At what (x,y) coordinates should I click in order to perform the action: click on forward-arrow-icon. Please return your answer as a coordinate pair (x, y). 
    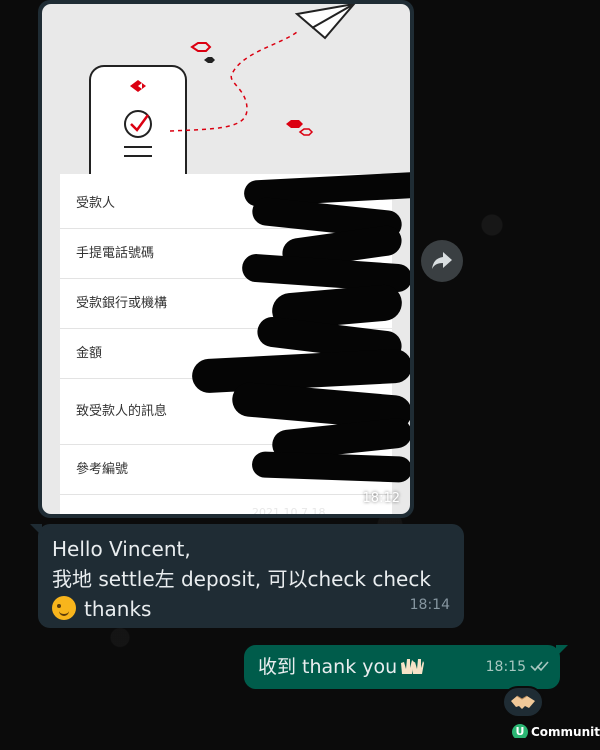
    Looking at the image, I should click on (442, 260).